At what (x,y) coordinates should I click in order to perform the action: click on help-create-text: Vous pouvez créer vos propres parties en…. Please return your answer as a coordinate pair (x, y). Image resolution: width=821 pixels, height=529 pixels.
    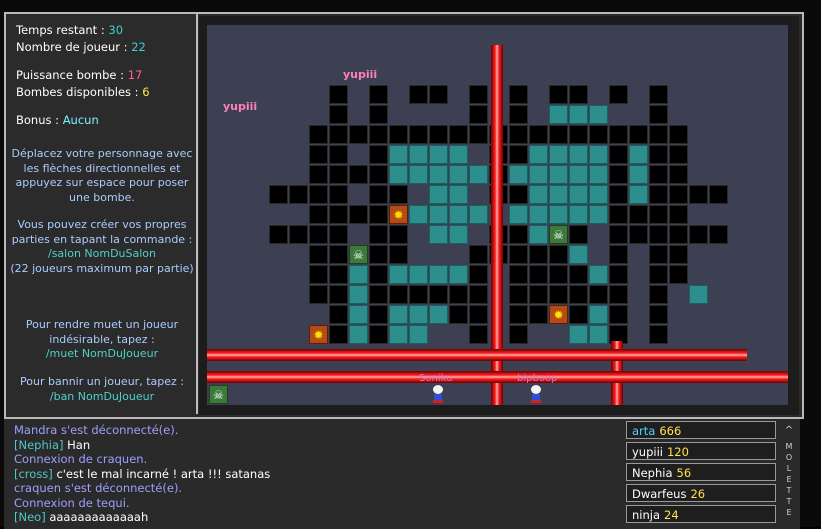
    Looking at the image, I should click on (102, 232).